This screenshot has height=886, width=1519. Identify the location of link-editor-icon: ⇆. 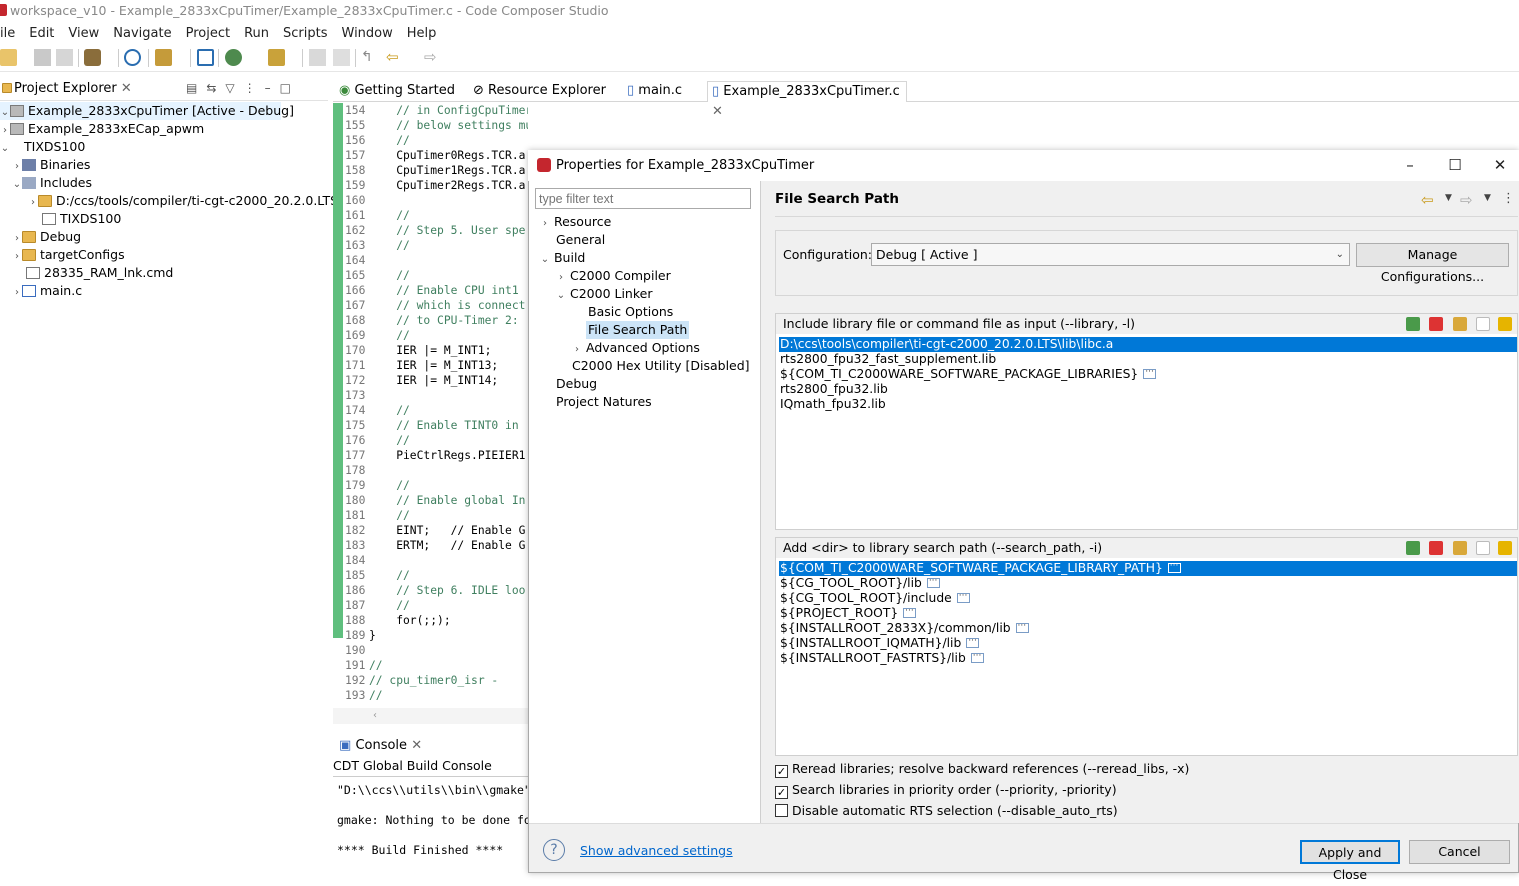
(215, 88).